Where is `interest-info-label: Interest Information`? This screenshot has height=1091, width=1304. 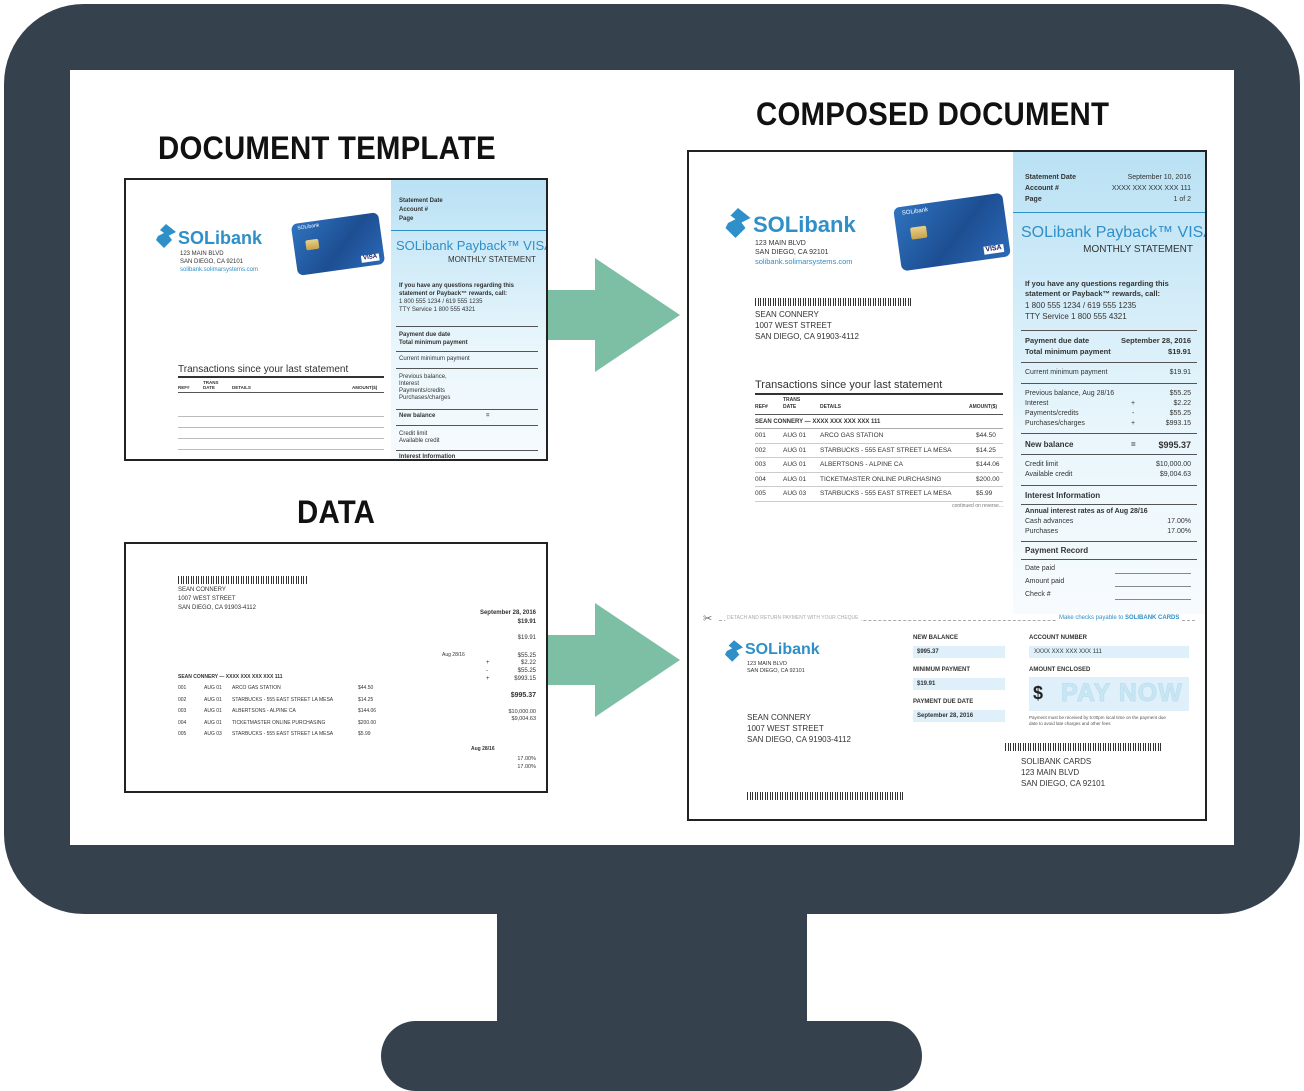 interest-info-label: Interest Information is located at coordinates (1063, 495).